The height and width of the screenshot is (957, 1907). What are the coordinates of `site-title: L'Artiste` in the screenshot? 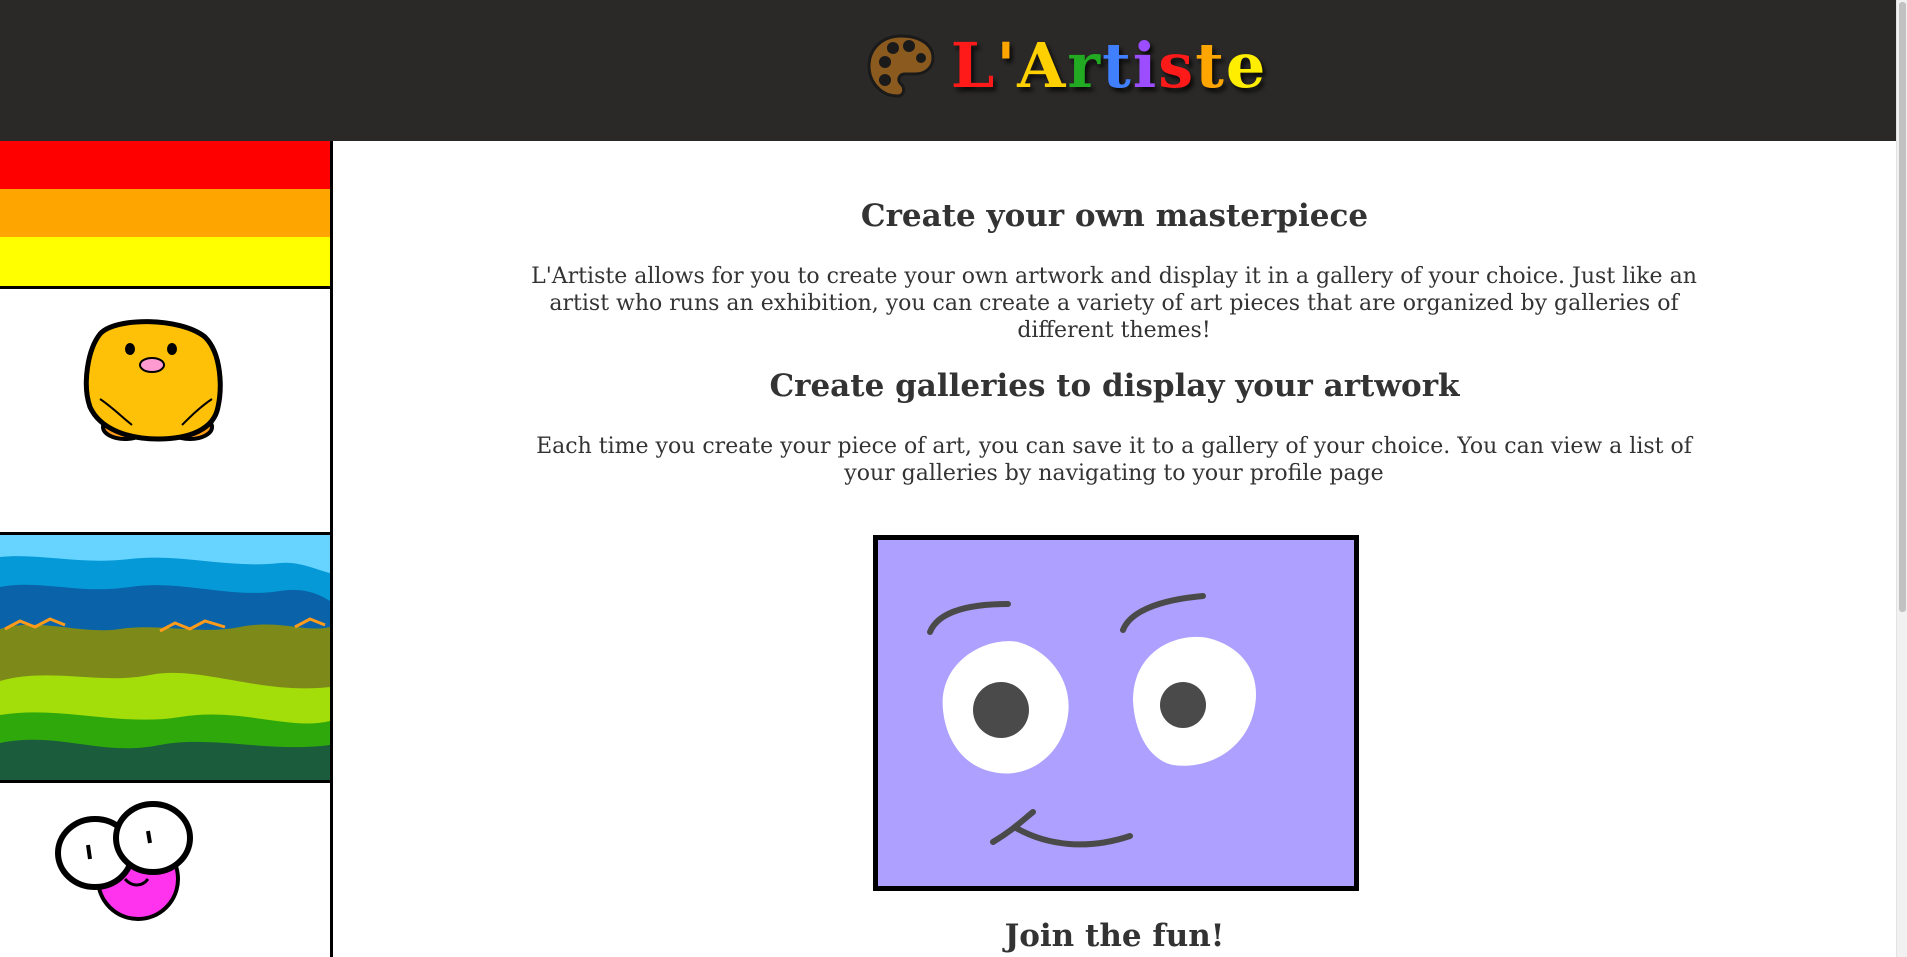 It's located at (1109, 65).